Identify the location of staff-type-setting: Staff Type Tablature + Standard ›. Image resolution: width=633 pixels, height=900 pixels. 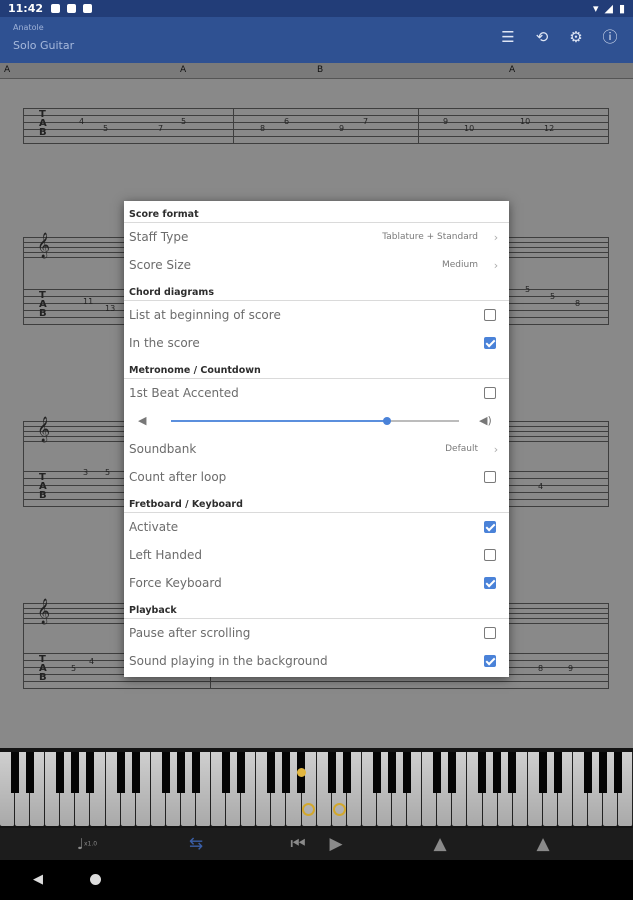
(316, 237).